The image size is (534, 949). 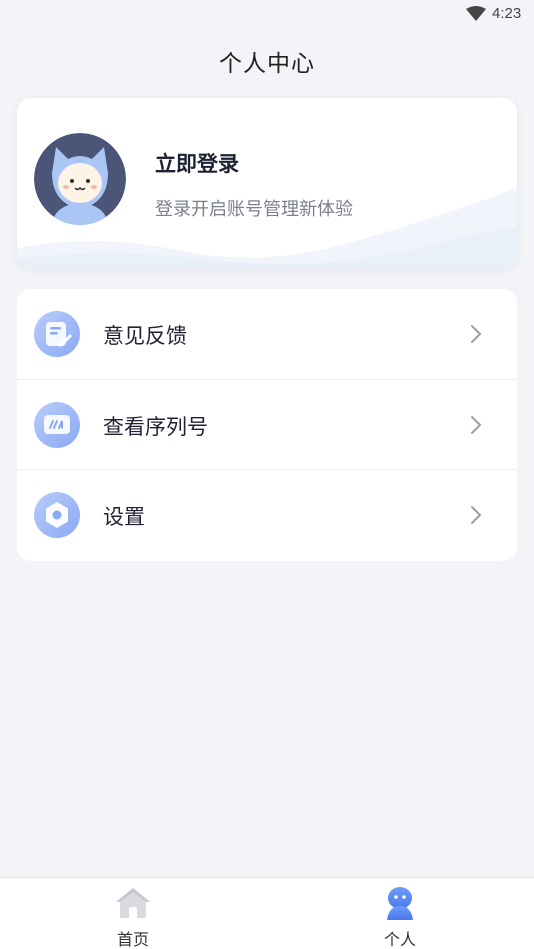 What do you see at coordinates (267, 334) in the screenshot?
I see `menu-item-feedback: 意见反馈` at bounding box center [267, 334].